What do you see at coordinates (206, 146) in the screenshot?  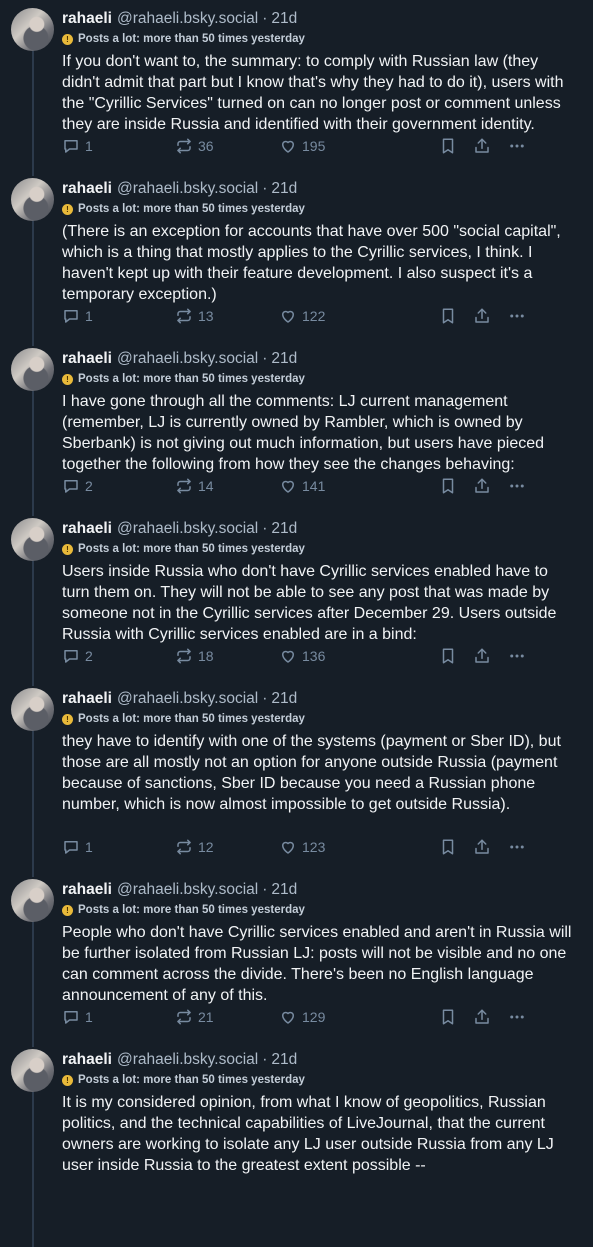 I see `repost-count: 36` at bounding box center [206, 146].